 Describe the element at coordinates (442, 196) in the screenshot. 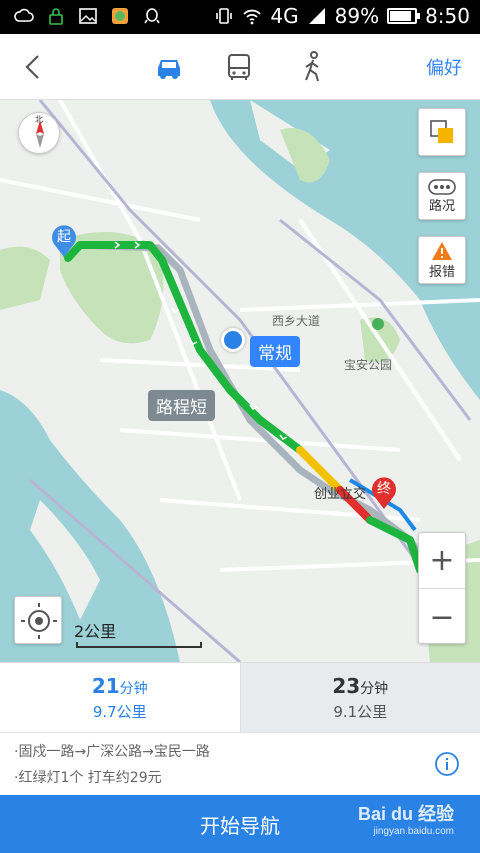

I see `traffic-button: 路况` at that location.